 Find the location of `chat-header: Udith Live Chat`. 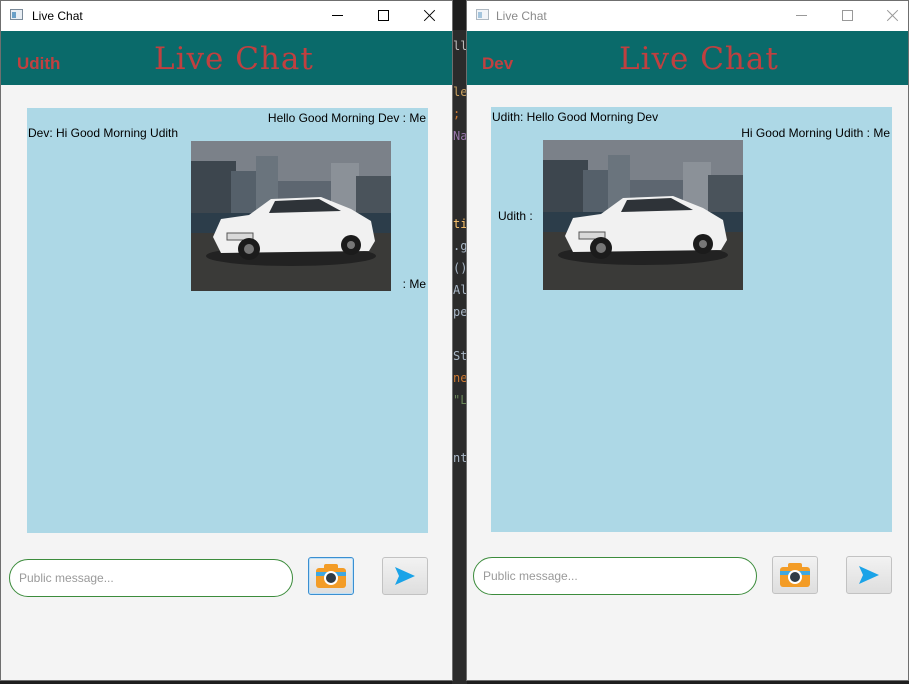

chat-header: Udith Live Chat is located at coordinates (226, 58).